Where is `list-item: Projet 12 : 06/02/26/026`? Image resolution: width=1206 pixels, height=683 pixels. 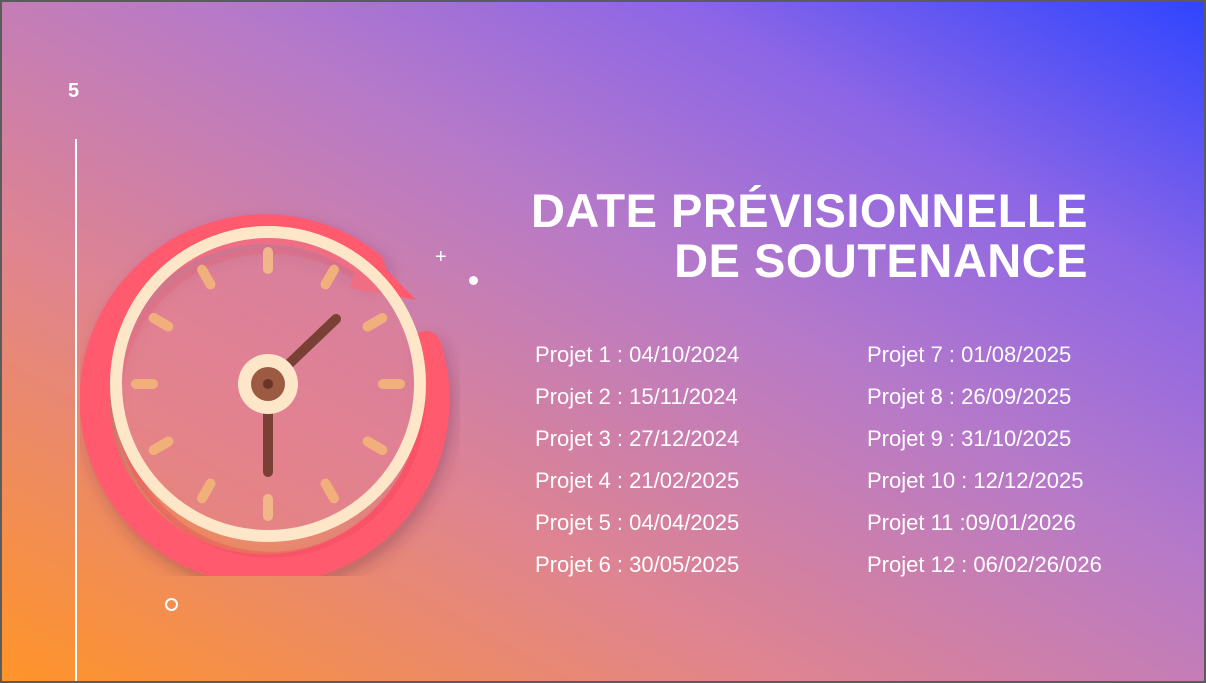 list-item: Projet 12 : 06/02/26/026 is located at coordinates (984, 564).